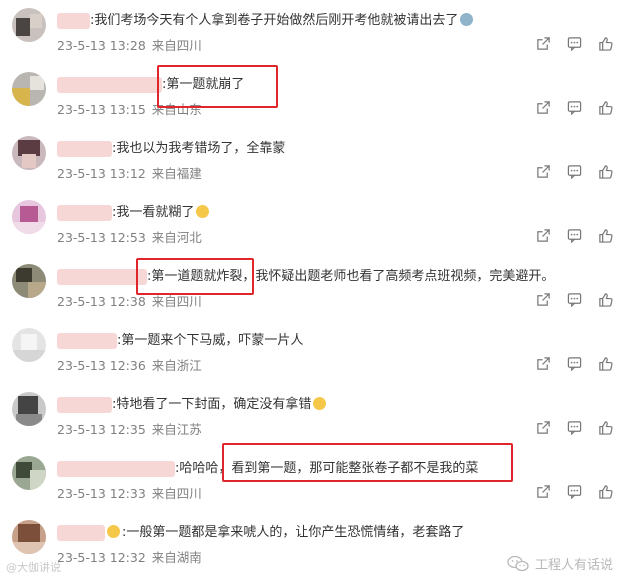 The height and width of the screenshot is (581, 625). Describe the element at coordinates (101, 173) in the screenshot. I see `comment-date: 23-5-13 13:12` at that location.